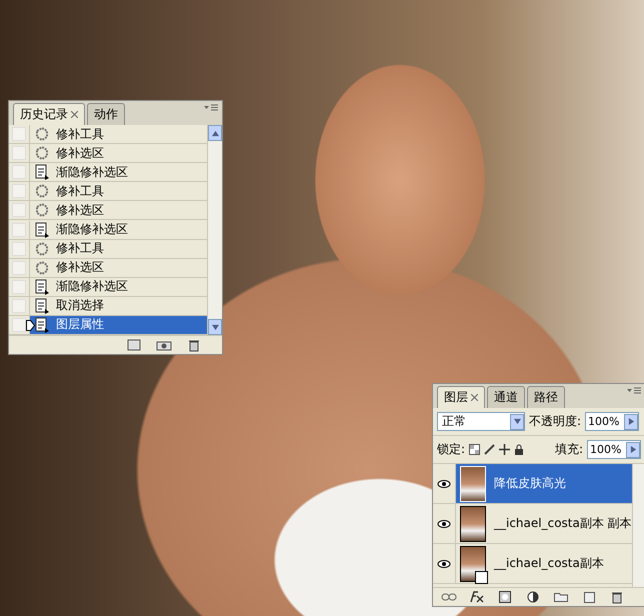 The image size is (644, 616). Describe the element at coordinates (544, 523) in the screenshot. I see `layer-item: __ichael_costa副本 副本` at that location.